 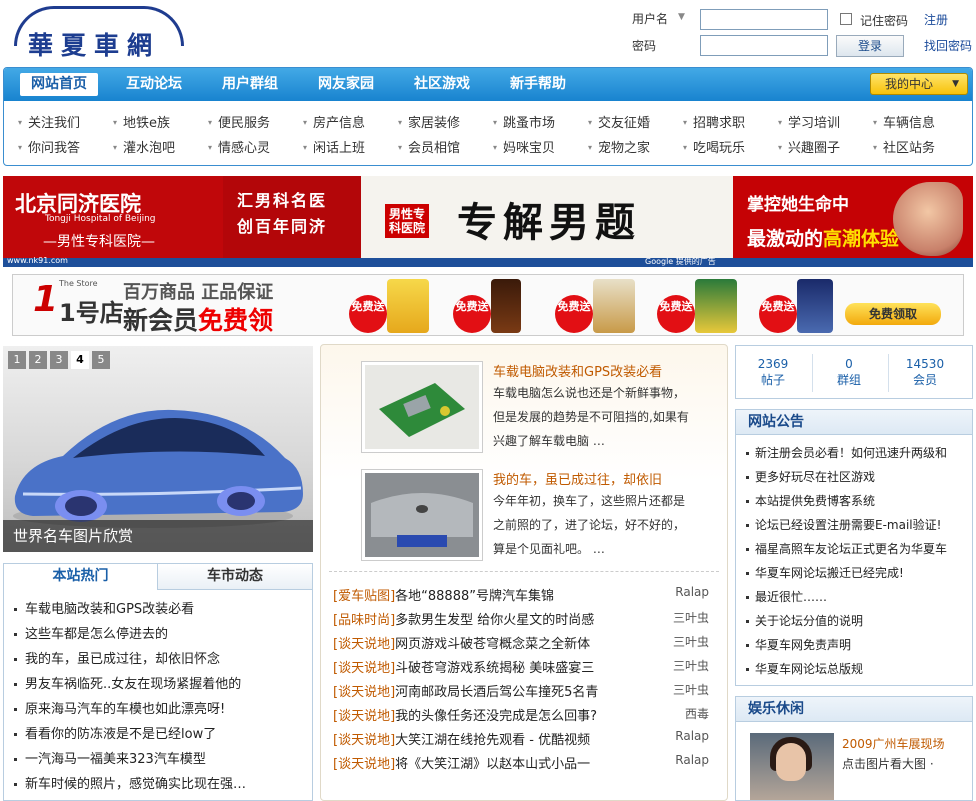 What do you see at coordinates (948, 45) in the screenshot?
I see `forgot-password-link: 找回密码` at bounding box center [948, 45].